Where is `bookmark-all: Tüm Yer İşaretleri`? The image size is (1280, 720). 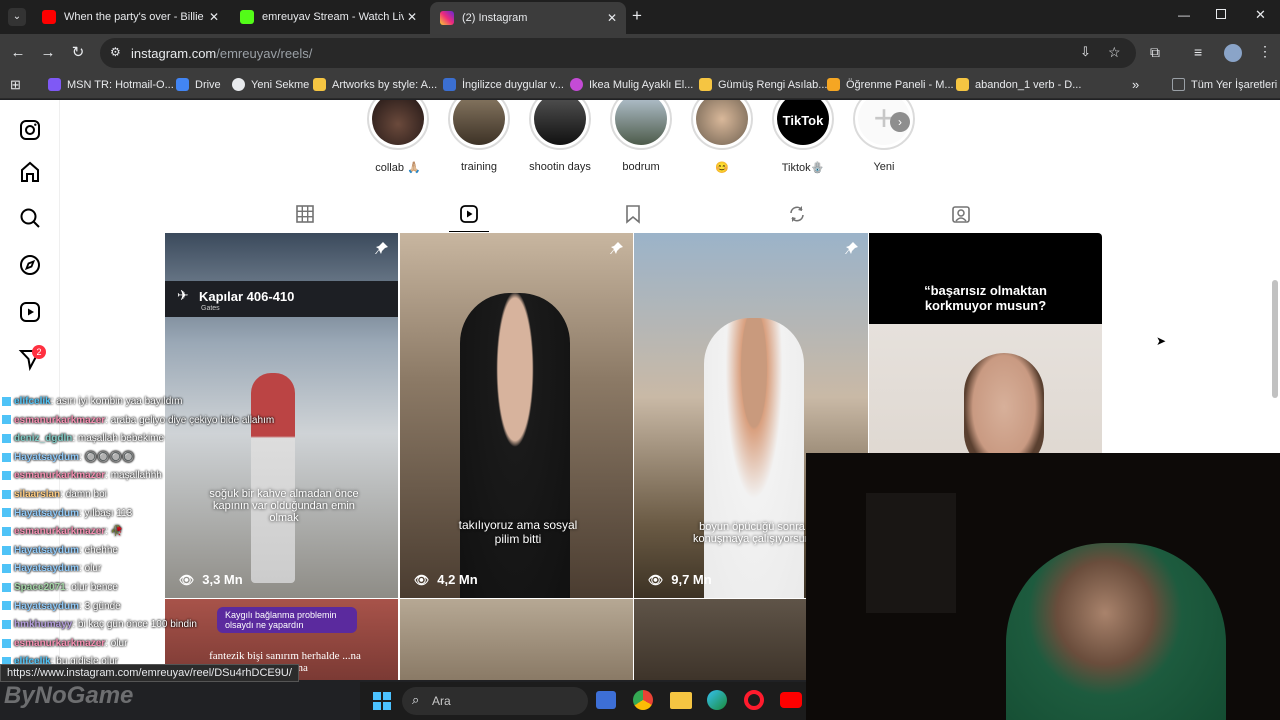 bookmark-all: Tüm Yer İşaretleri is located at coordinates (1224, 84).